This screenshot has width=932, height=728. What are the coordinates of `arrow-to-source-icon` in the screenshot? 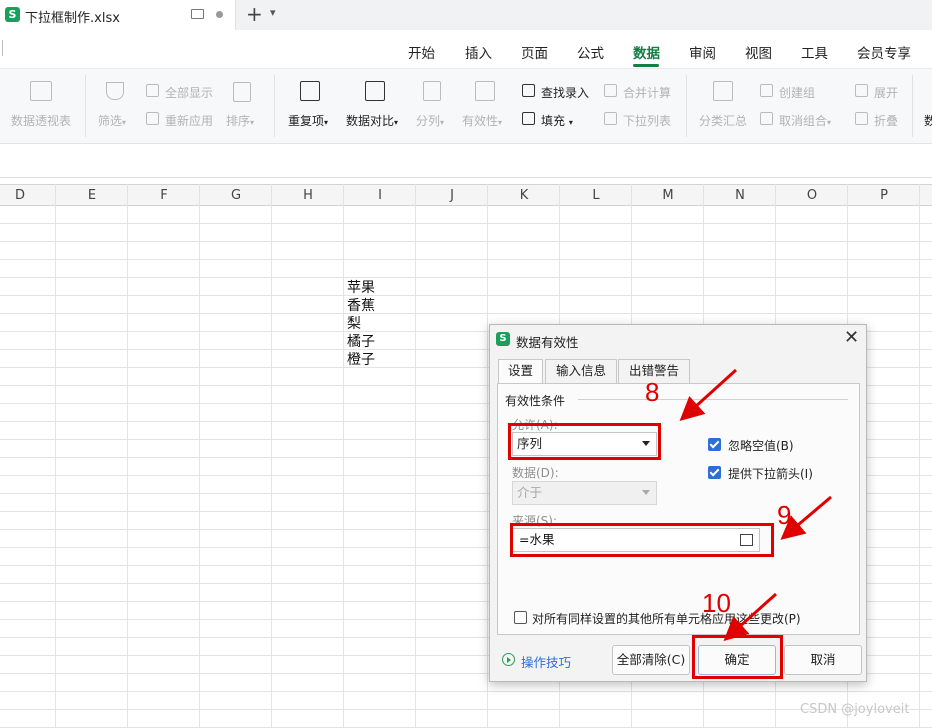 It's located at (806, 517).